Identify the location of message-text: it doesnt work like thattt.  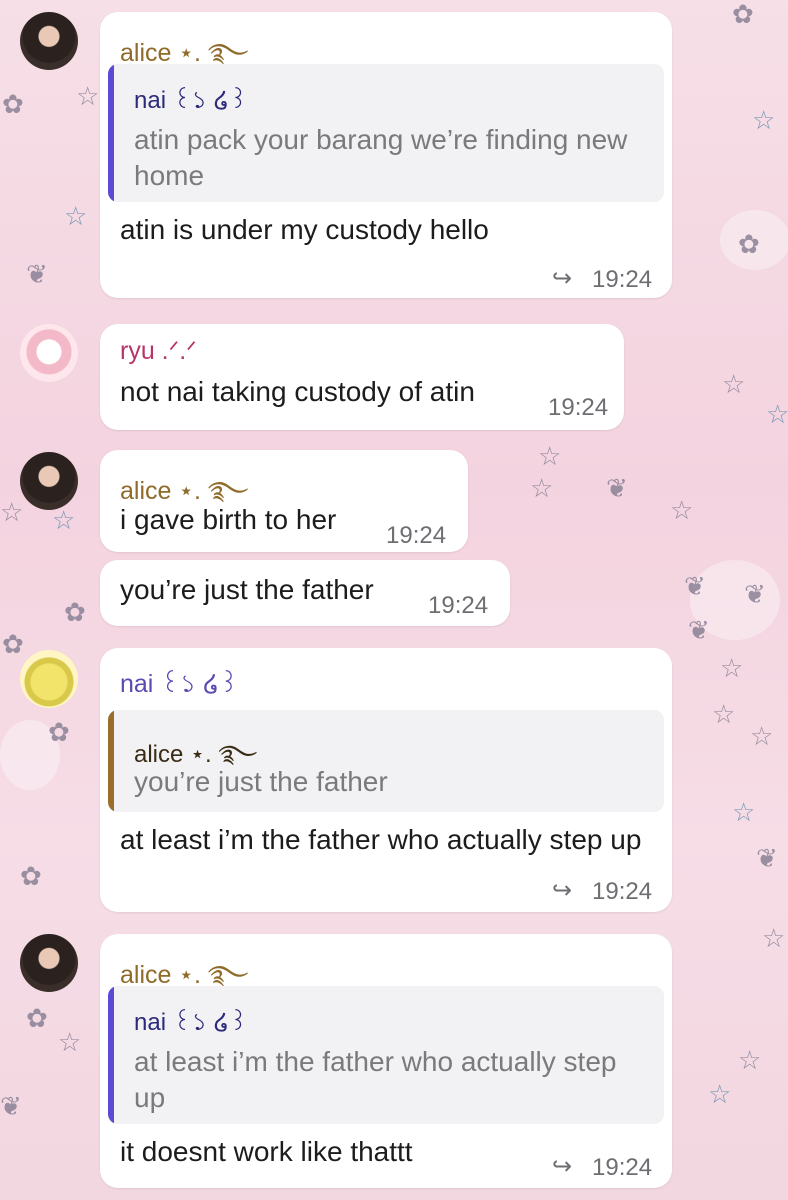
(266, 1151).